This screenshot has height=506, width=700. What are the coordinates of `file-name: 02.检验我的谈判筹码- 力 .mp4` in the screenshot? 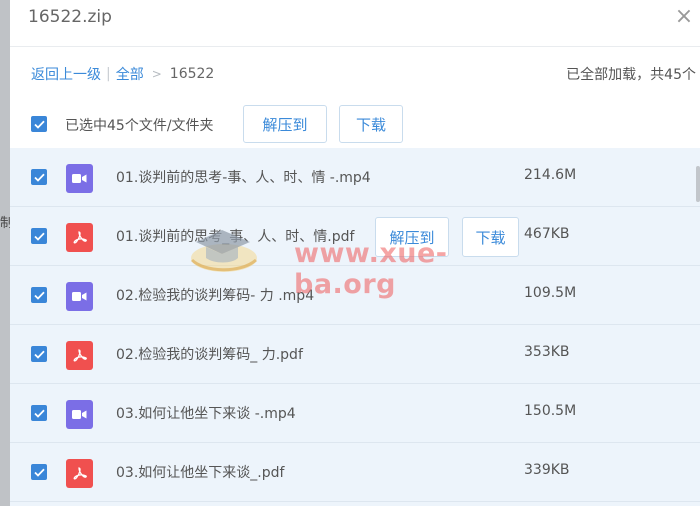 It's located at (215, 296).